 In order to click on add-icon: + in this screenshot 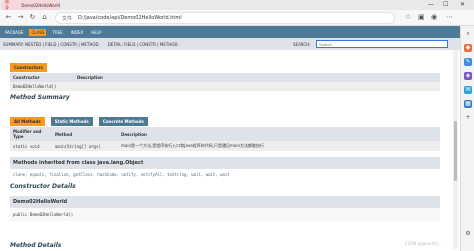, I will do `click(468, 118)`.